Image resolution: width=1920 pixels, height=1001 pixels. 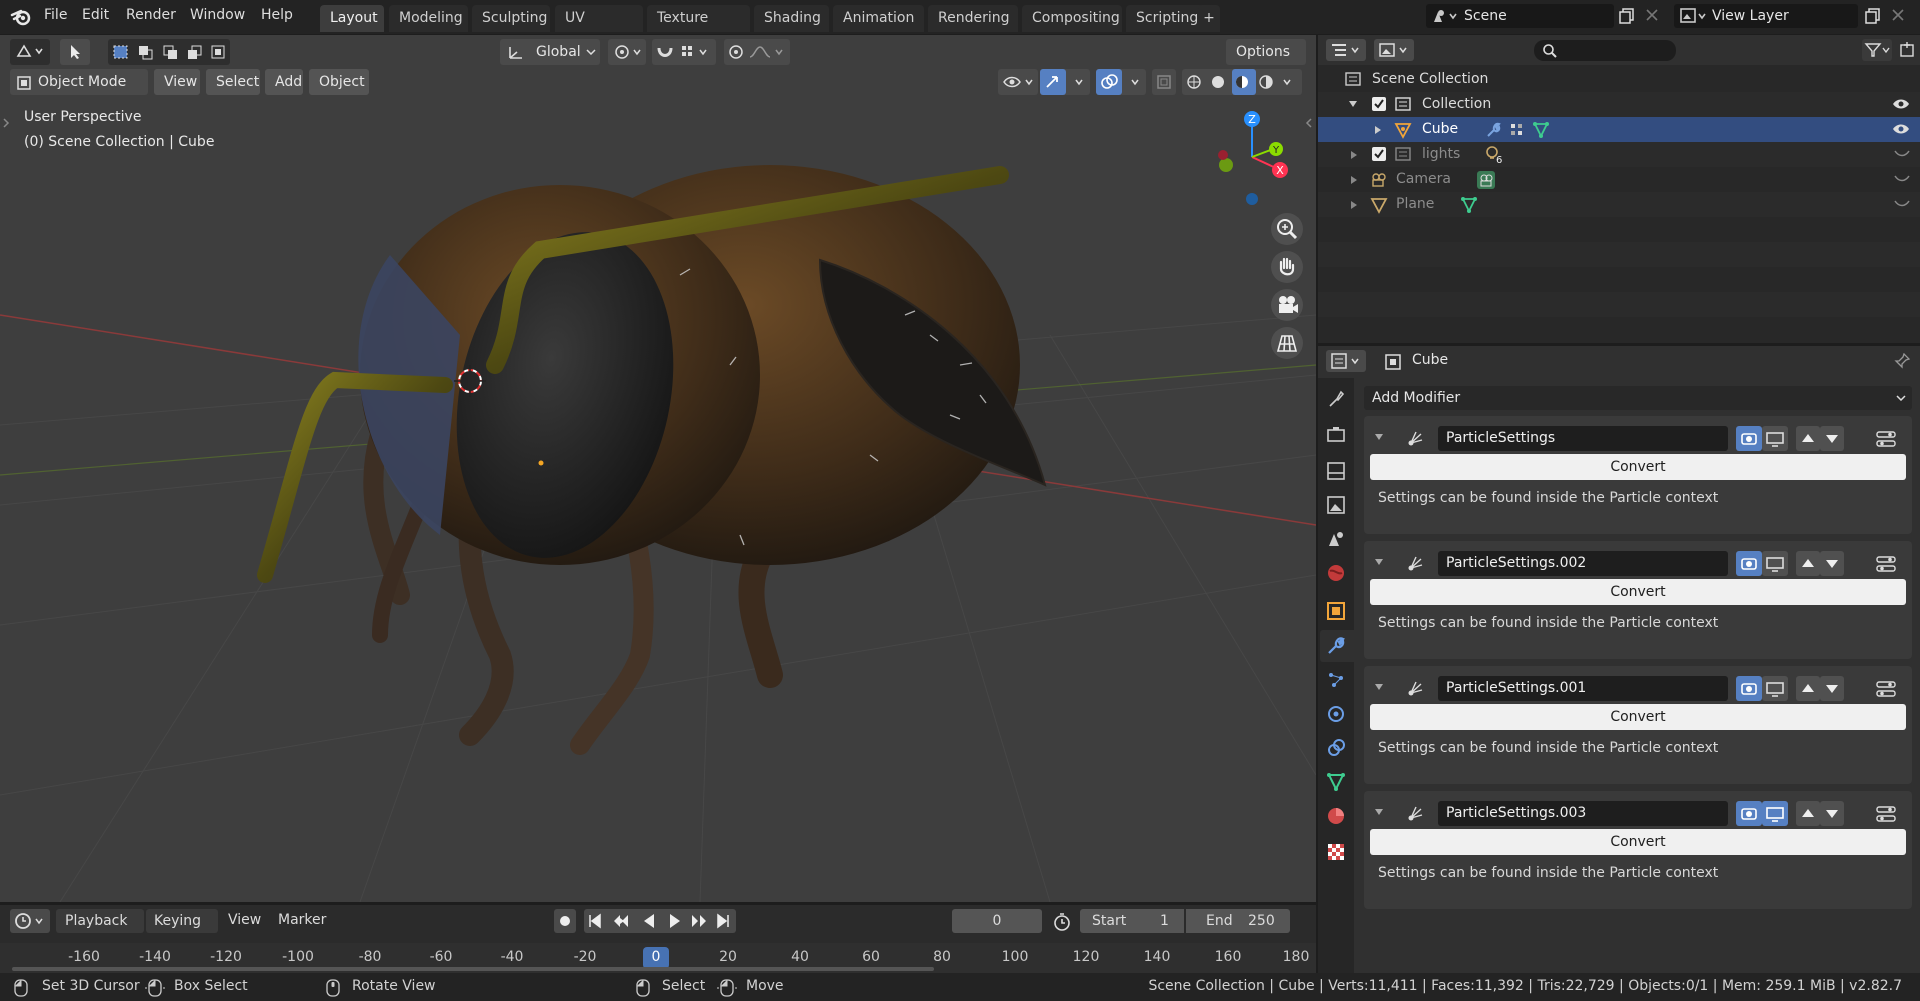 What do you see at coordinates (1336, 505) in the screenshot?
I see `view-layer-tab-icon` at bounding box center [1336, 505].